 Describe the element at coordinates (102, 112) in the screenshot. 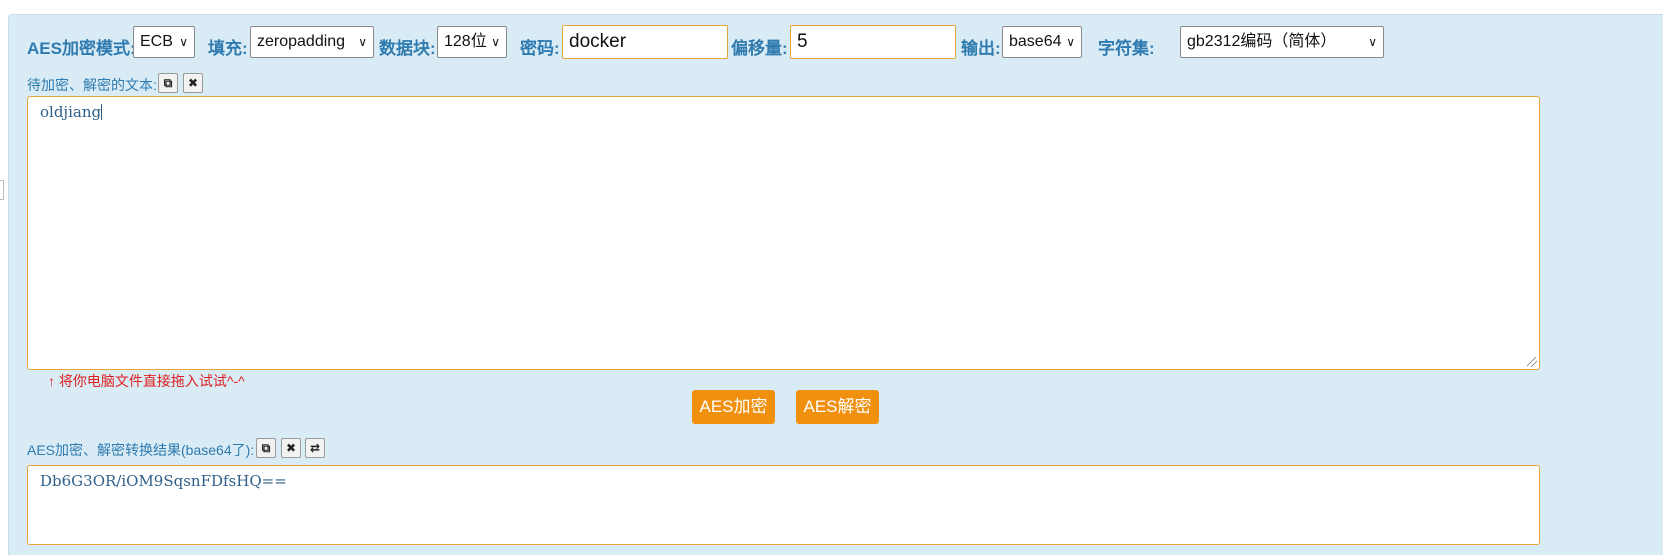

I see `text-caret` at that location.